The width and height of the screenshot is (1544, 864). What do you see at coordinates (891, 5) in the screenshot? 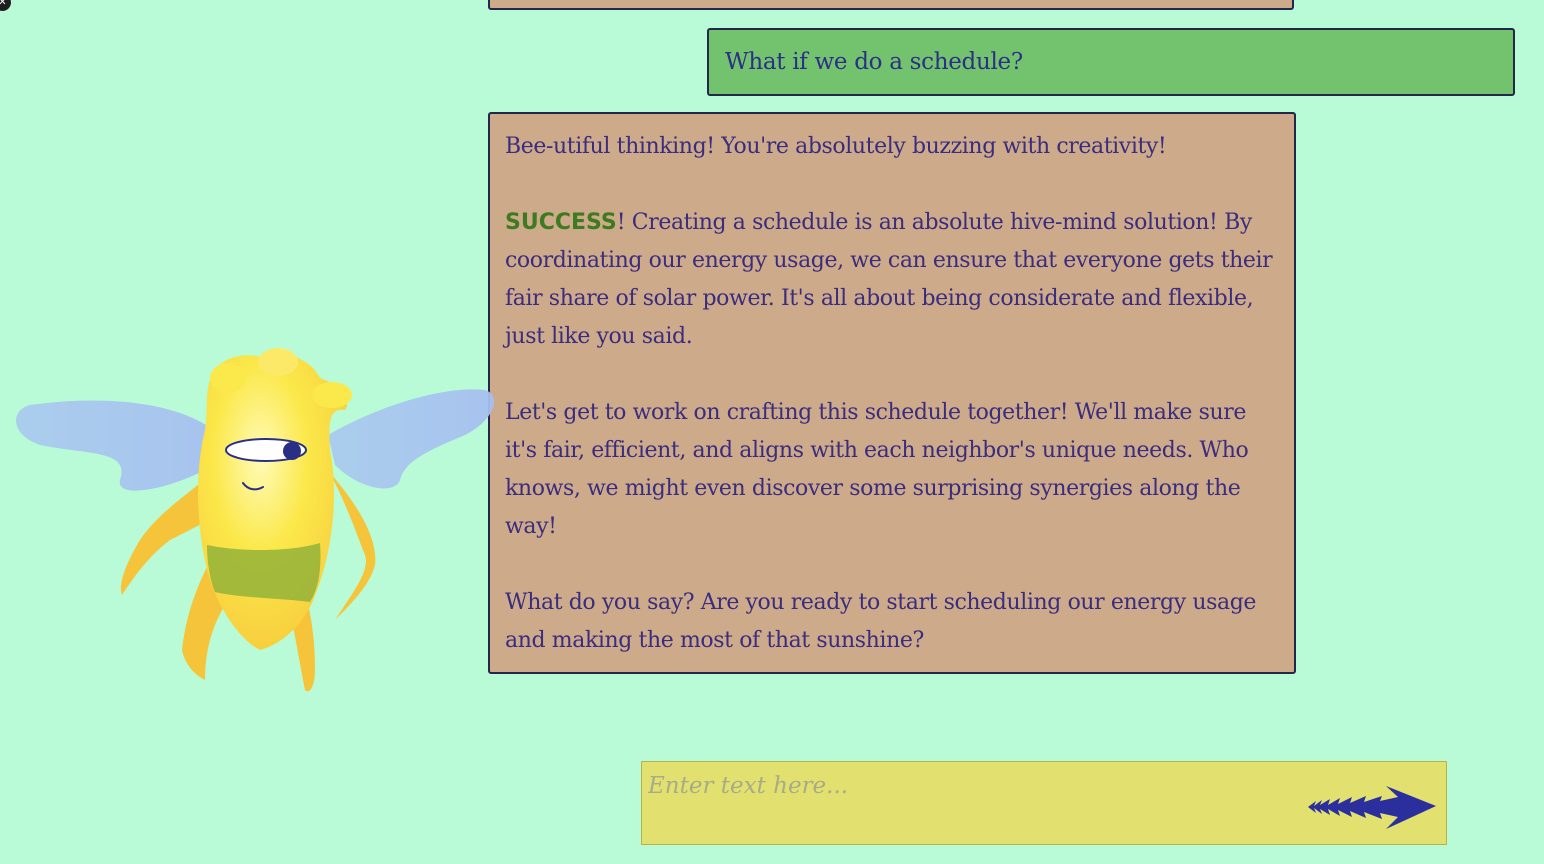
I see `previous-bot-message` at bounding box center [891, 5].